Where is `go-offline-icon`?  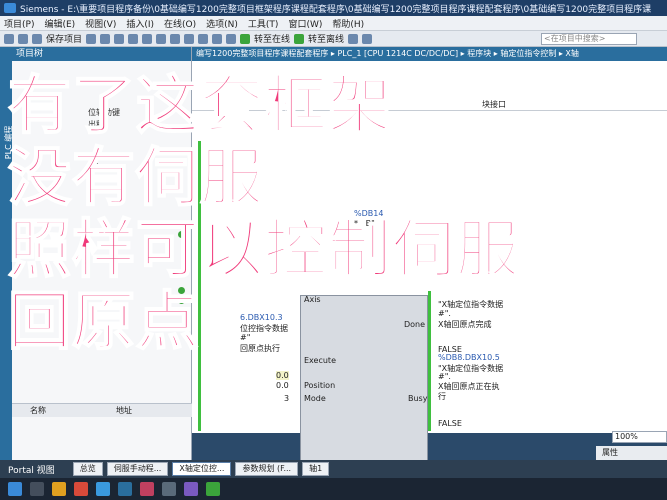 go-offline-icon is located at coordinates (299, 38).